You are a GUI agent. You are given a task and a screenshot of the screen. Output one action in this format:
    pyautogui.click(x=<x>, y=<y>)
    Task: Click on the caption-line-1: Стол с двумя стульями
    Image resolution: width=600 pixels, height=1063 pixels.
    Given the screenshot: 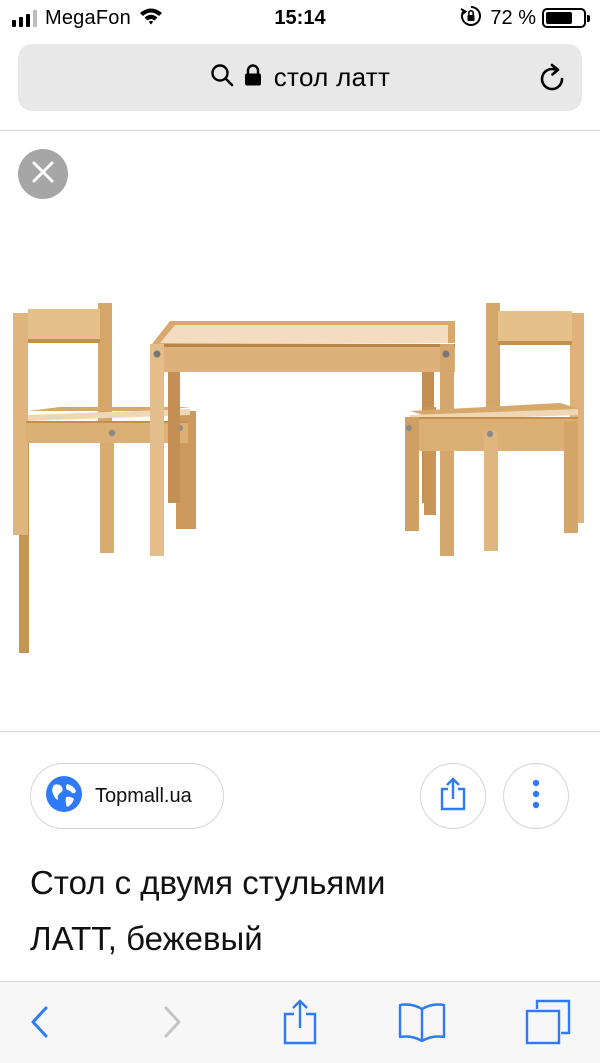 What is the action you would take?
    pyautogui.click(x=208, y=882)
    